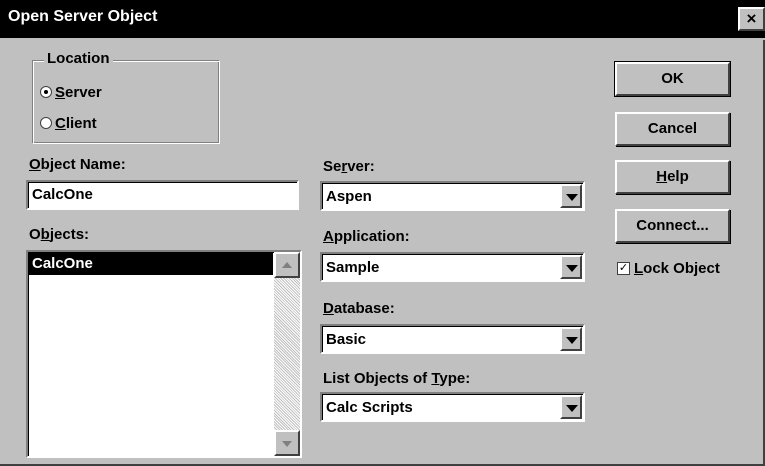  What do you see at coordinates (287, 354) in the screenshot?
I see `vertical-scrollbar` at bounding box center [287, 354].